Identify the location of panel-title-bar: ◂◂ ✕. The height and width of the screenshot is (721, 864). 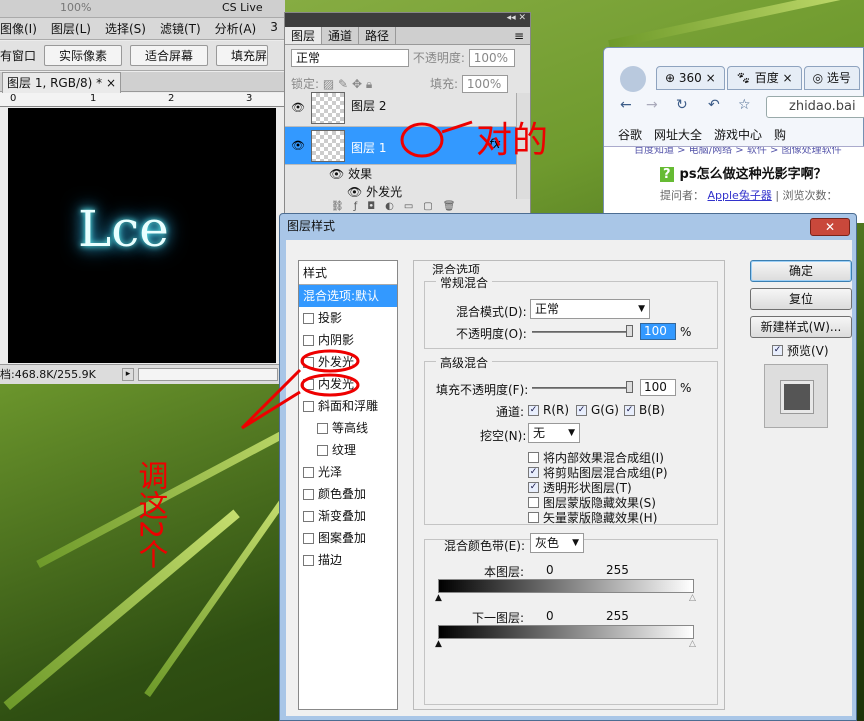
(407, 20).